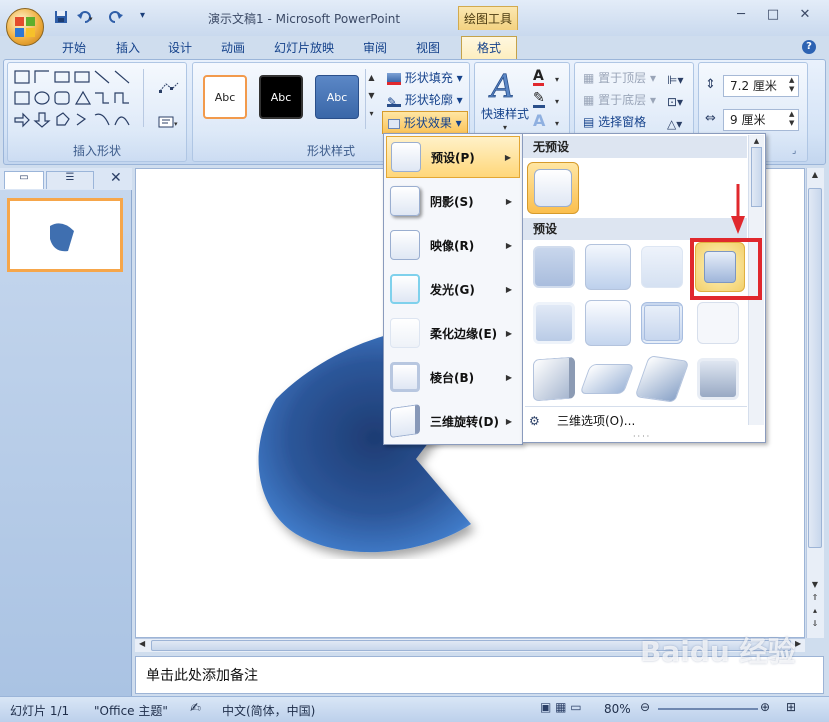 The width and height of the screenshot is (829, 722). I want to click on height-input: 7.2 厘米, so click(761, 86).